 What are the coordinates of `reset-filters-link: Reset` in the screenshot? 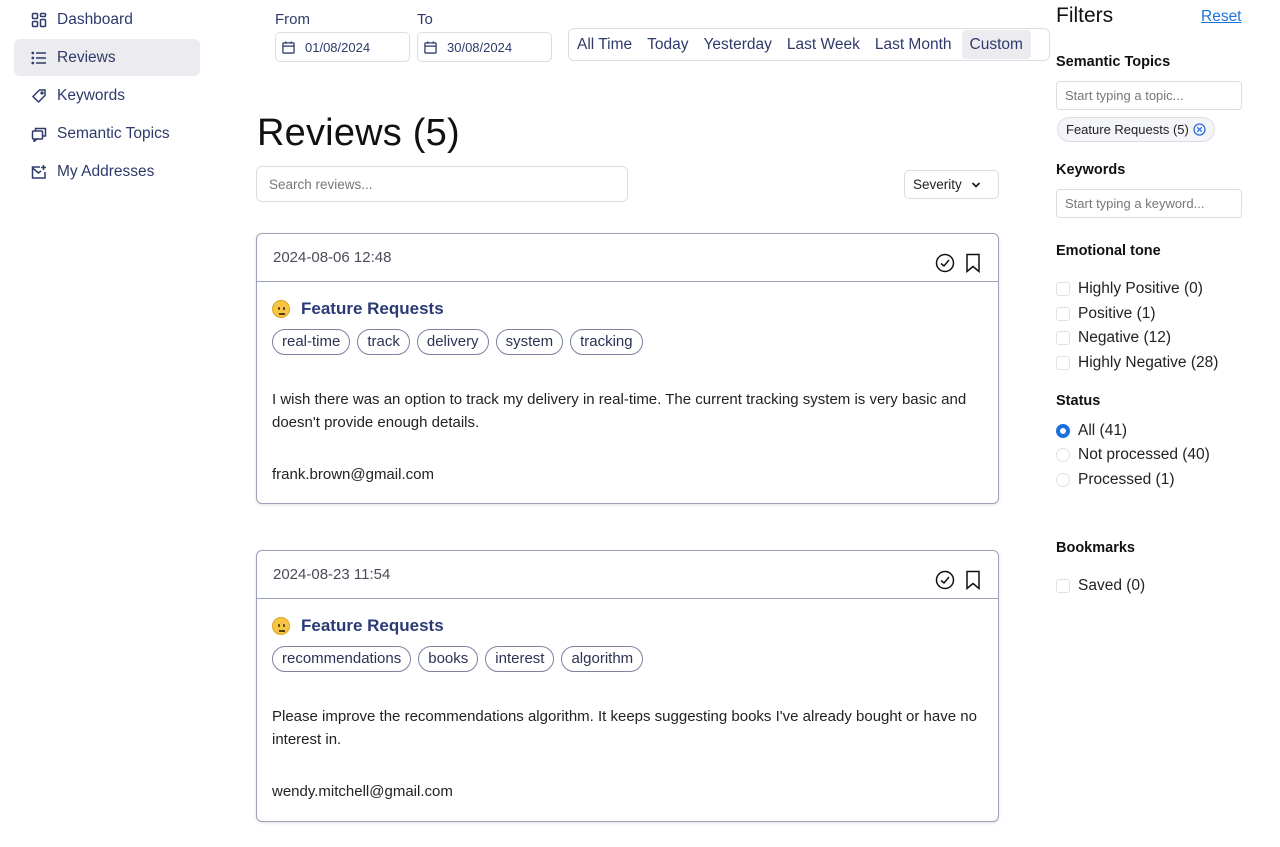 It's located at (1221, 17).